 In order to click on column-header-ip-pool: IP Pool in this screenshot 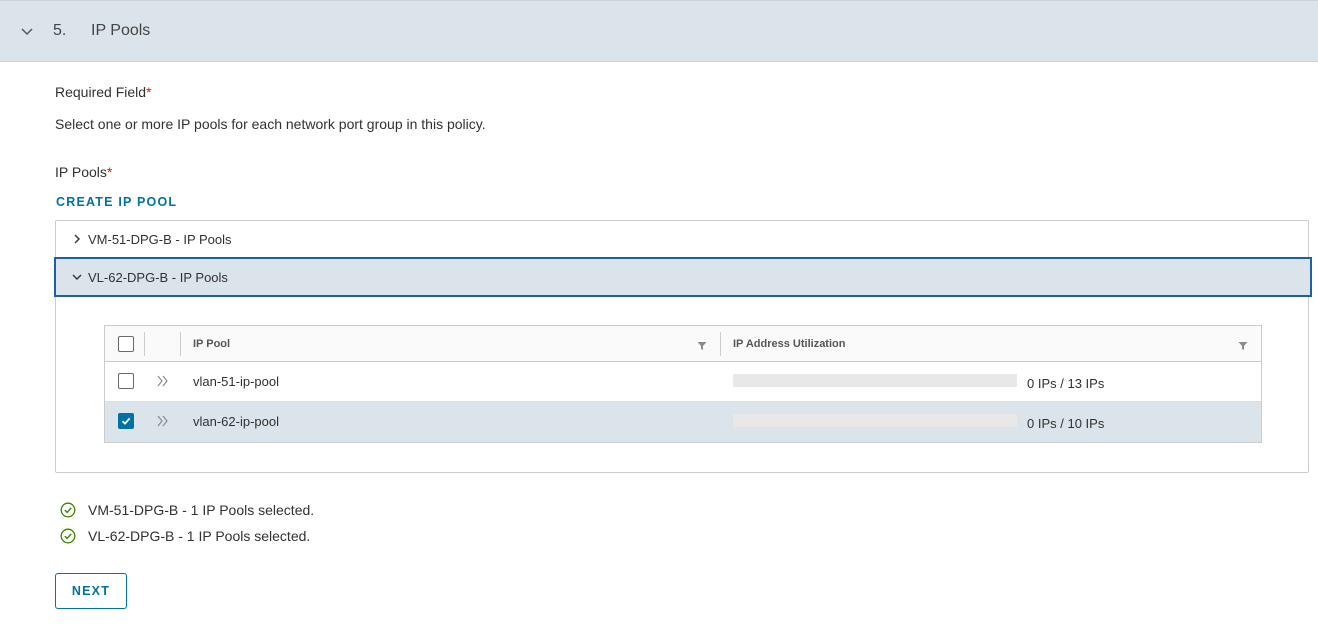, I will do `click(211, 344)`.